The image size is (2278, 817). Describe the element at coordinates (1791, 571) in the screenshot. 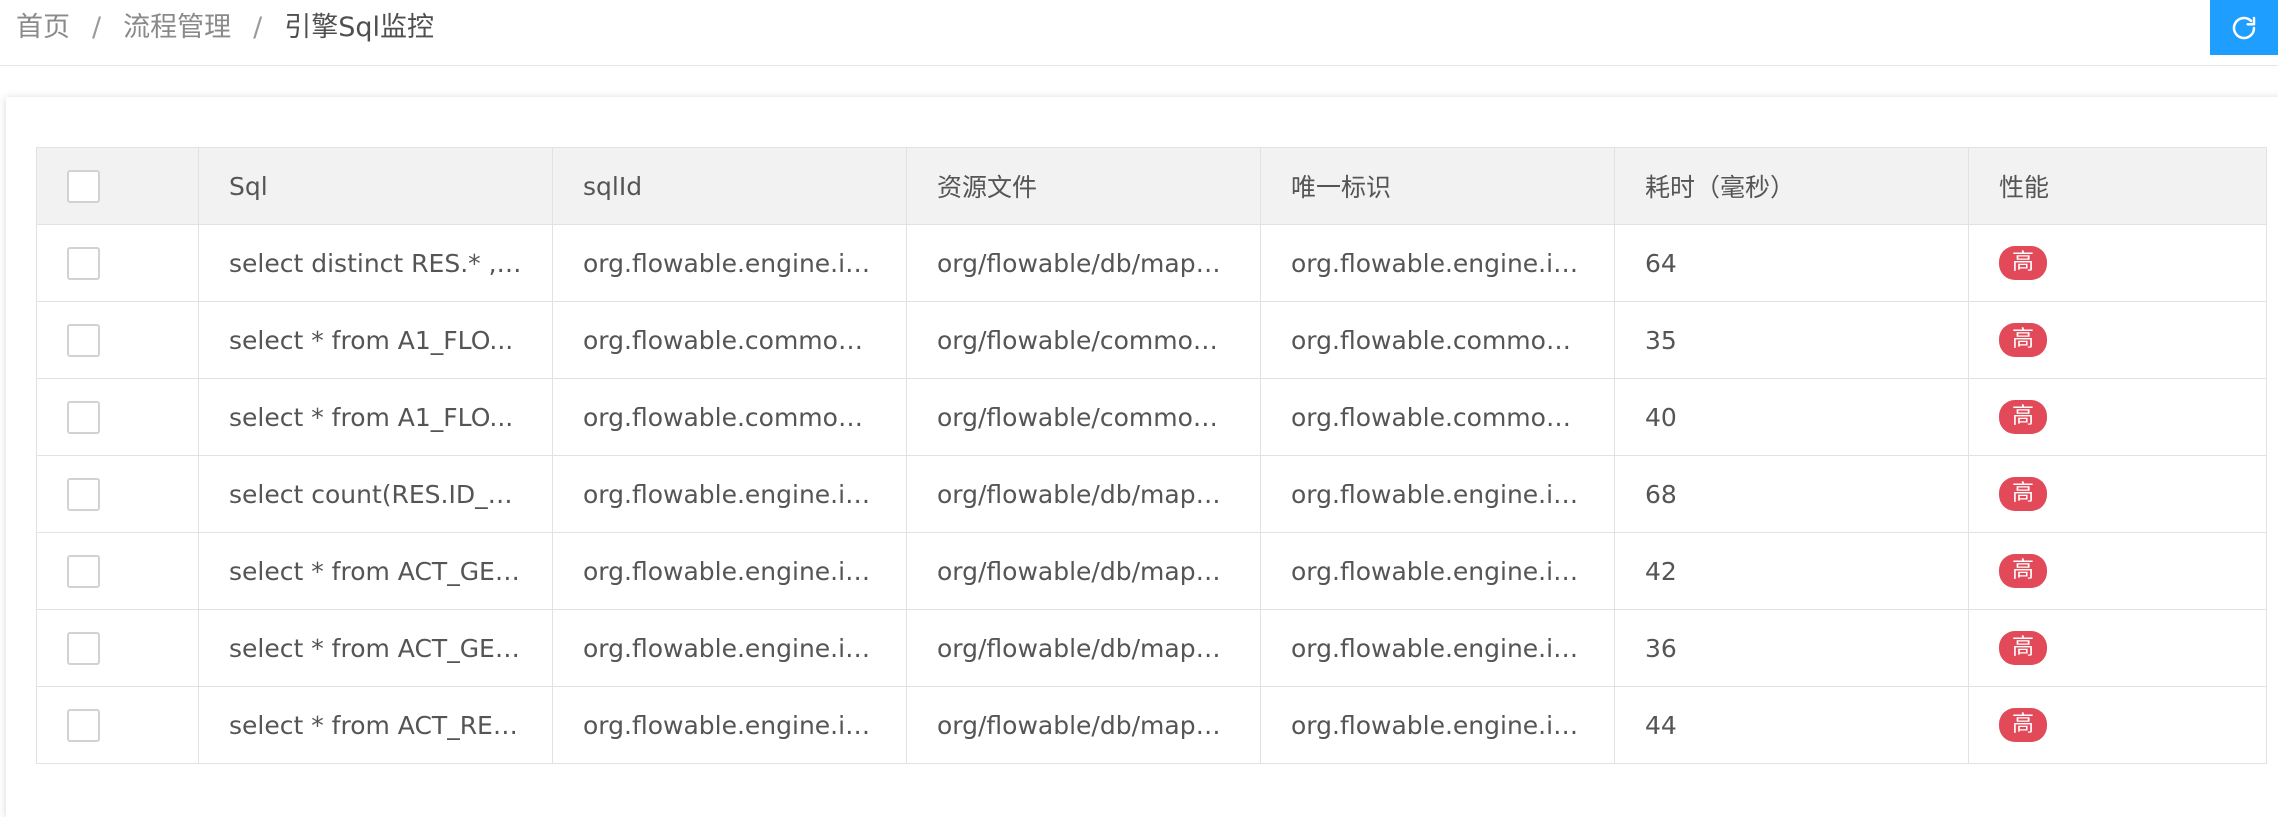

I see `cell-duration: 42` at that location.